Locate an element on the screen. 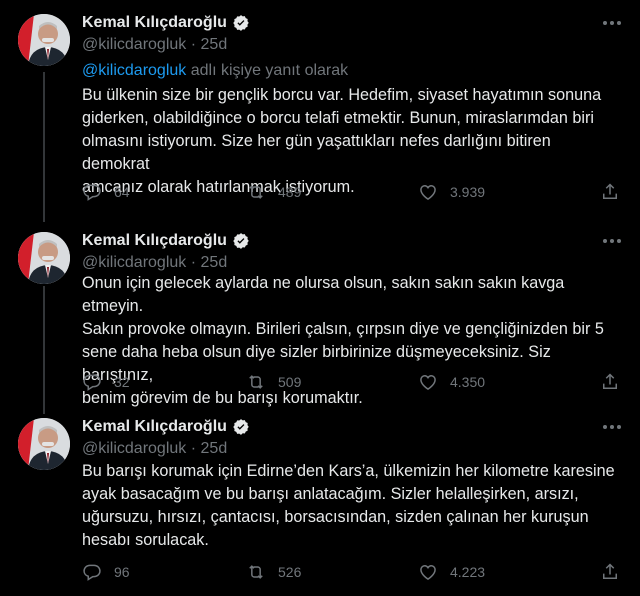 This screenshot has width=640, height=596. retweet-count: 489 is located at coordinates (290, 192).